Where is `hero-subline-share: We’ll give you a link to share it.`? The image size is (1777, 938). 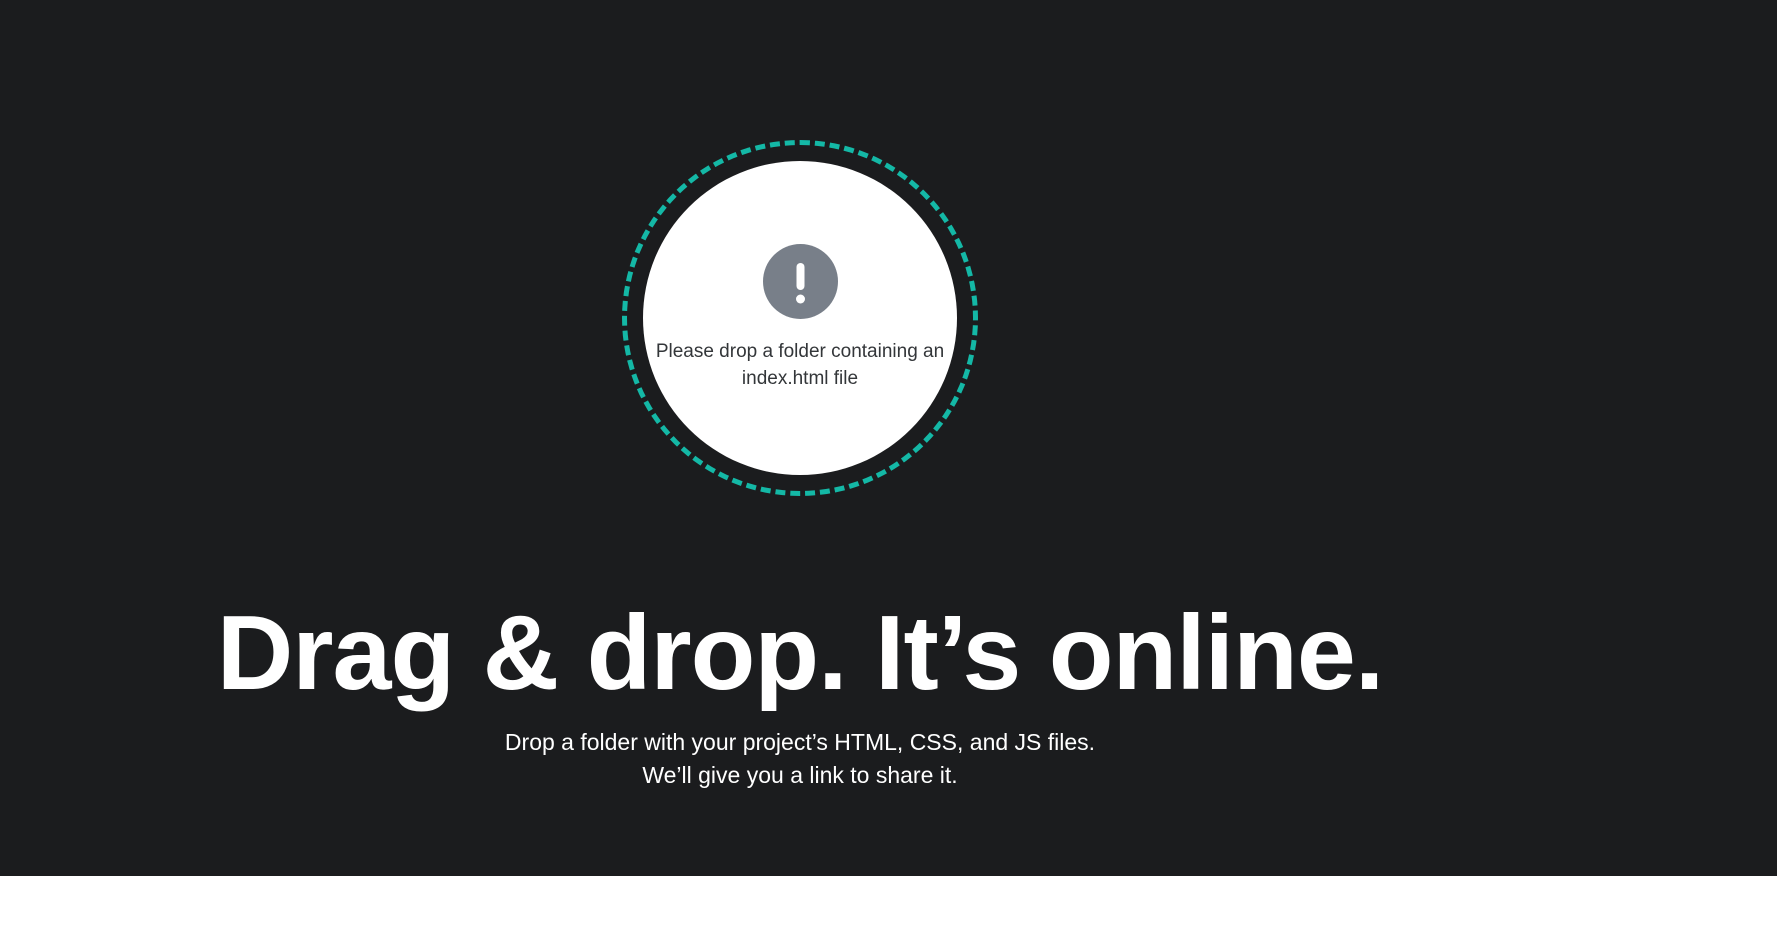 hero-subline-share: We’ll give you a link to share it. is located at coordinates (800, 775).